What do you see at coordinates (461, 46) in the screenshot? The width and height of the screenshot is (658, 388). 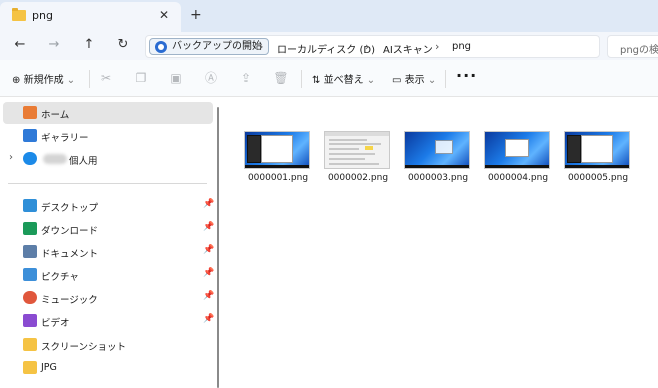 I see `breadcrumb-png: png` at bounding box center [461, 46].